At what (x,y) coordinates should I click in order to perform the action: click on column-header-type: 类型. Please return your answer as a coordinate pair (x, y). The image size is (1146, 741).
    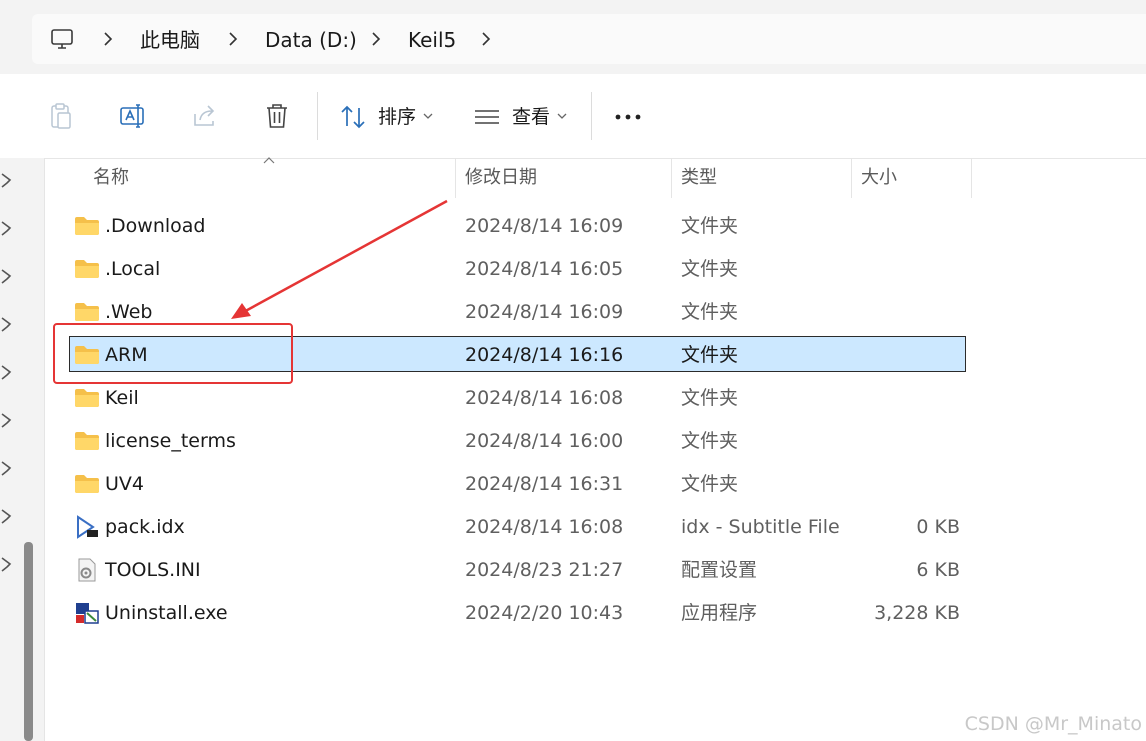
    Looking at the image, I should click on (699, 178).